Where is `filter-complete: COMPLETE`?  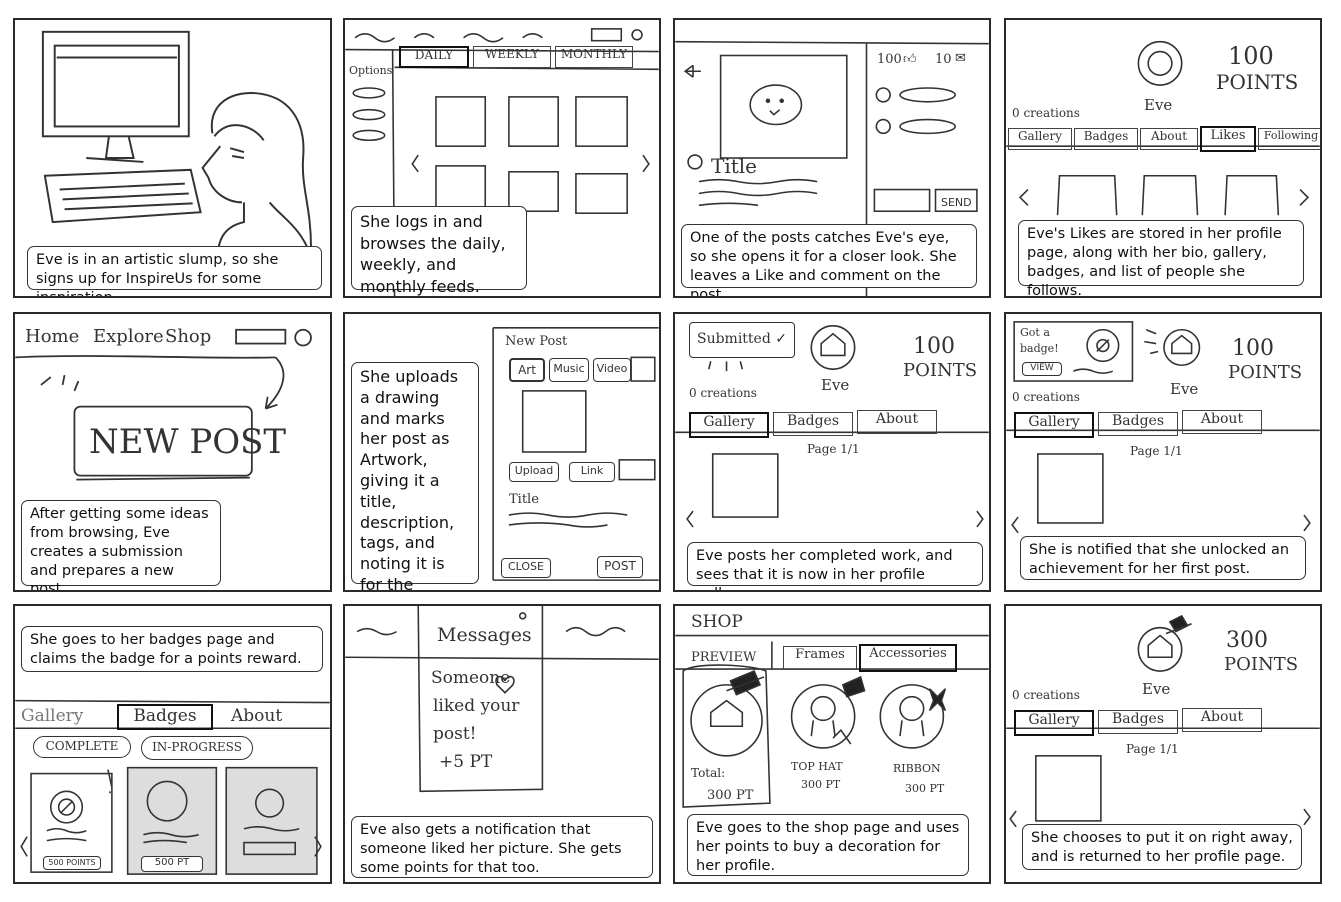 filter-complete: COMPLETE is located at coordinates (82, 747).